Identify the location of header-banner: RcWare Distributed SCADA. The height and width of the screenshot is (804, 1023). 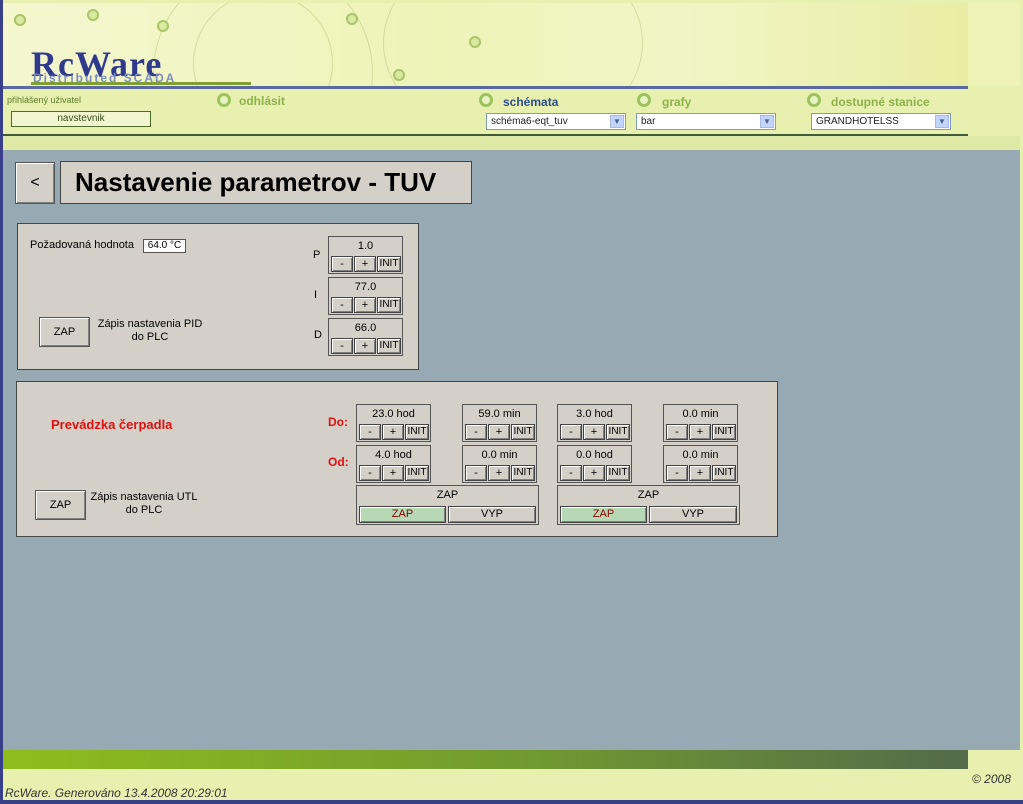
(485, 44).